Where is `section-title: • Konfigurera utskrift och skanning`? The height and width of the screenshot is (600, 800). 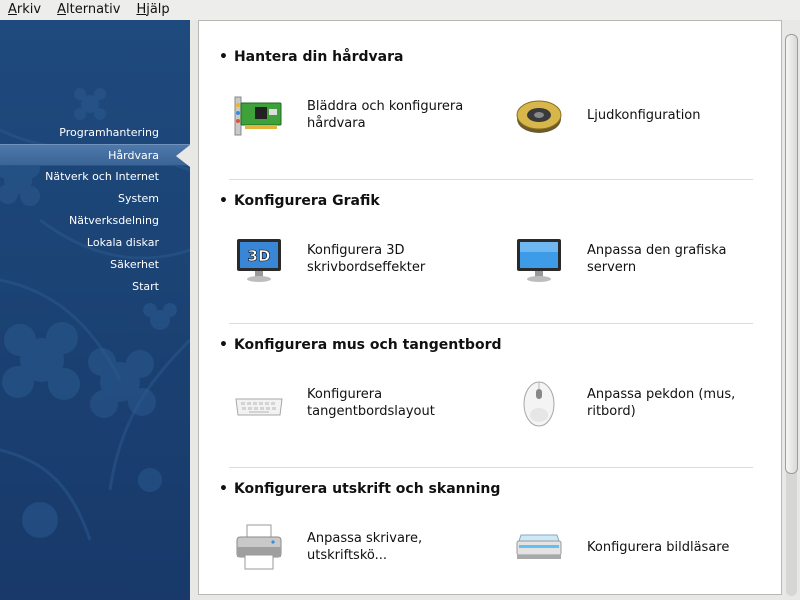 section-title: • Konfigurera utskrift och skanning is located at coordinates (360, 489).